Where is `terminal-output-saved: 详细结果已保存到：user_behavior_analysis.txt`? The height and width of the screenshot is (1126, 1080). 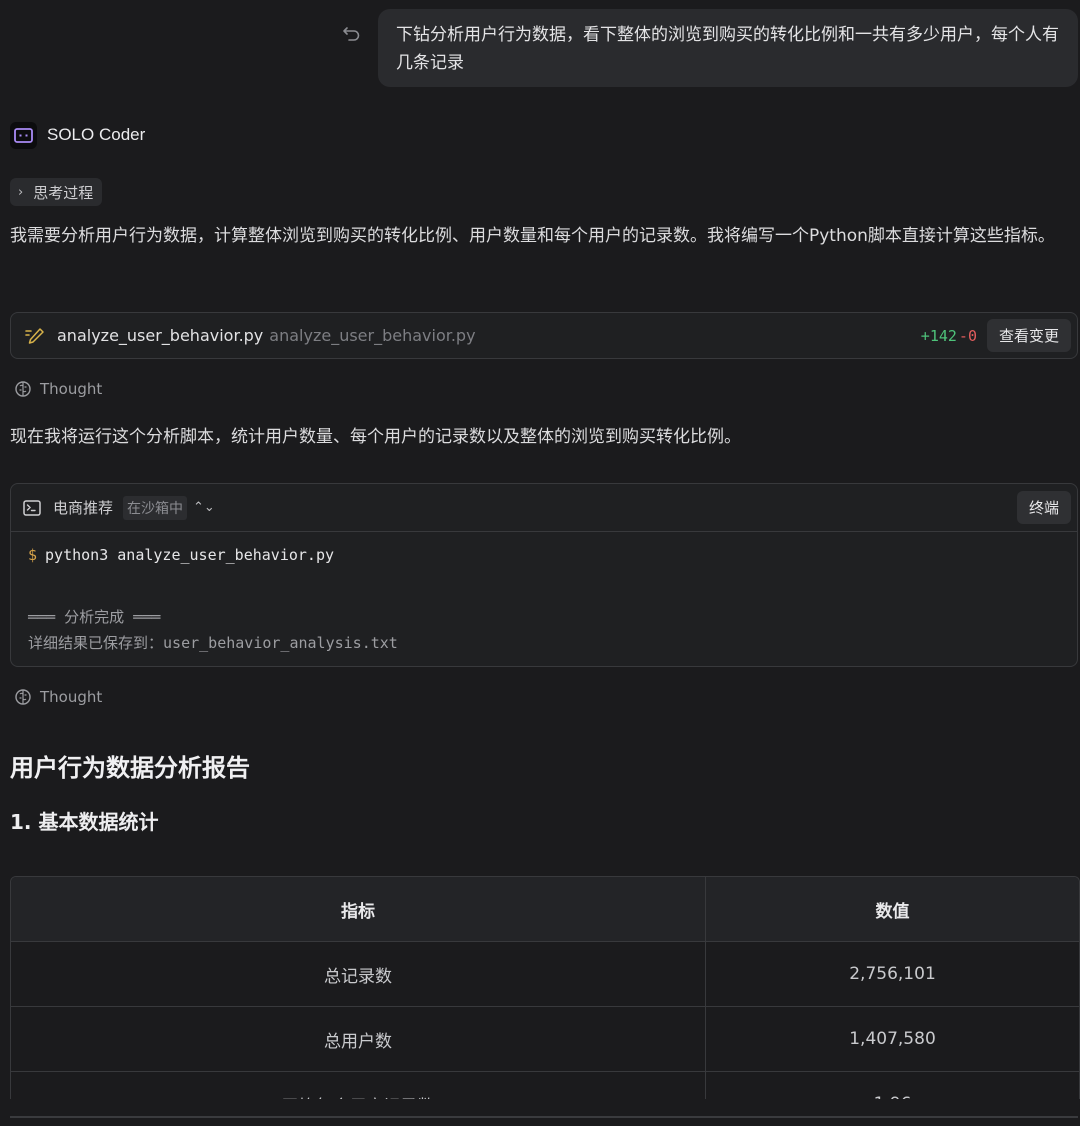
terminal-output-saved: 详细结果已保存到：user_behavior_analysis.txt is located at coordinates (544, 643).